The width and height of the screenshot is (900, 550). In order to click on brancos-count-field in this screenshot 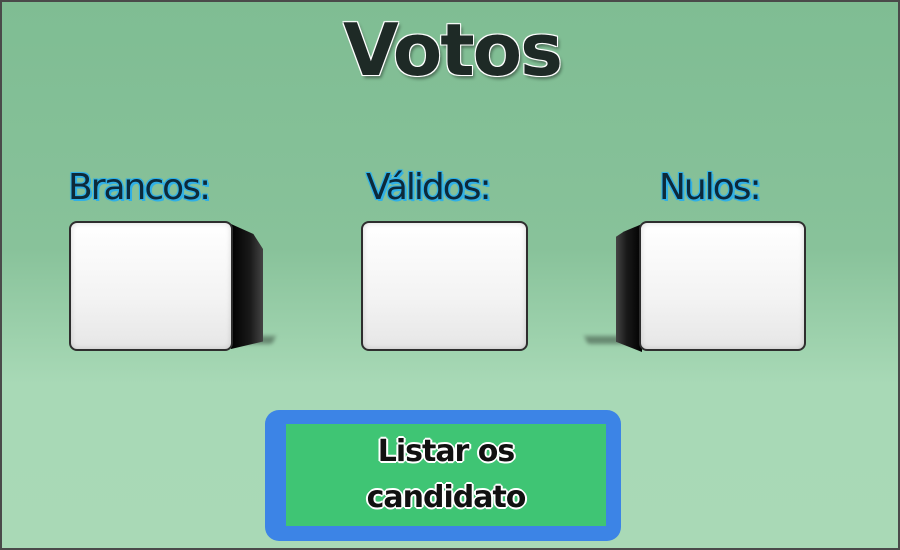, I will do `click(151, 286)`.